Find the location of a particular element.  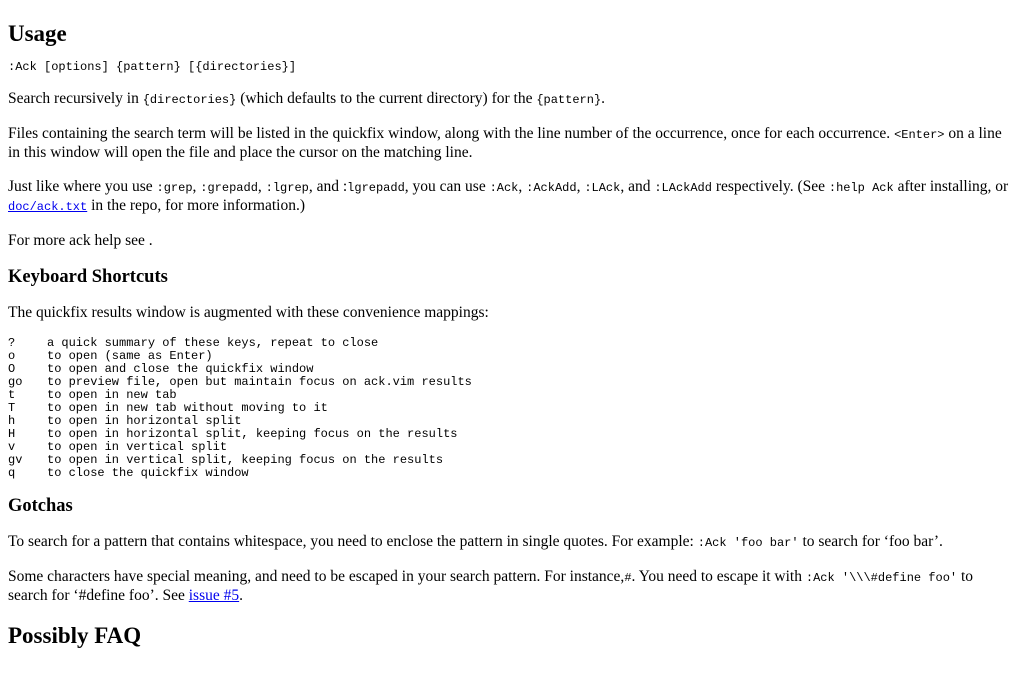

ack-foo-bar-code: :Ack 'foo bar' is located at coordinates (748, 543).